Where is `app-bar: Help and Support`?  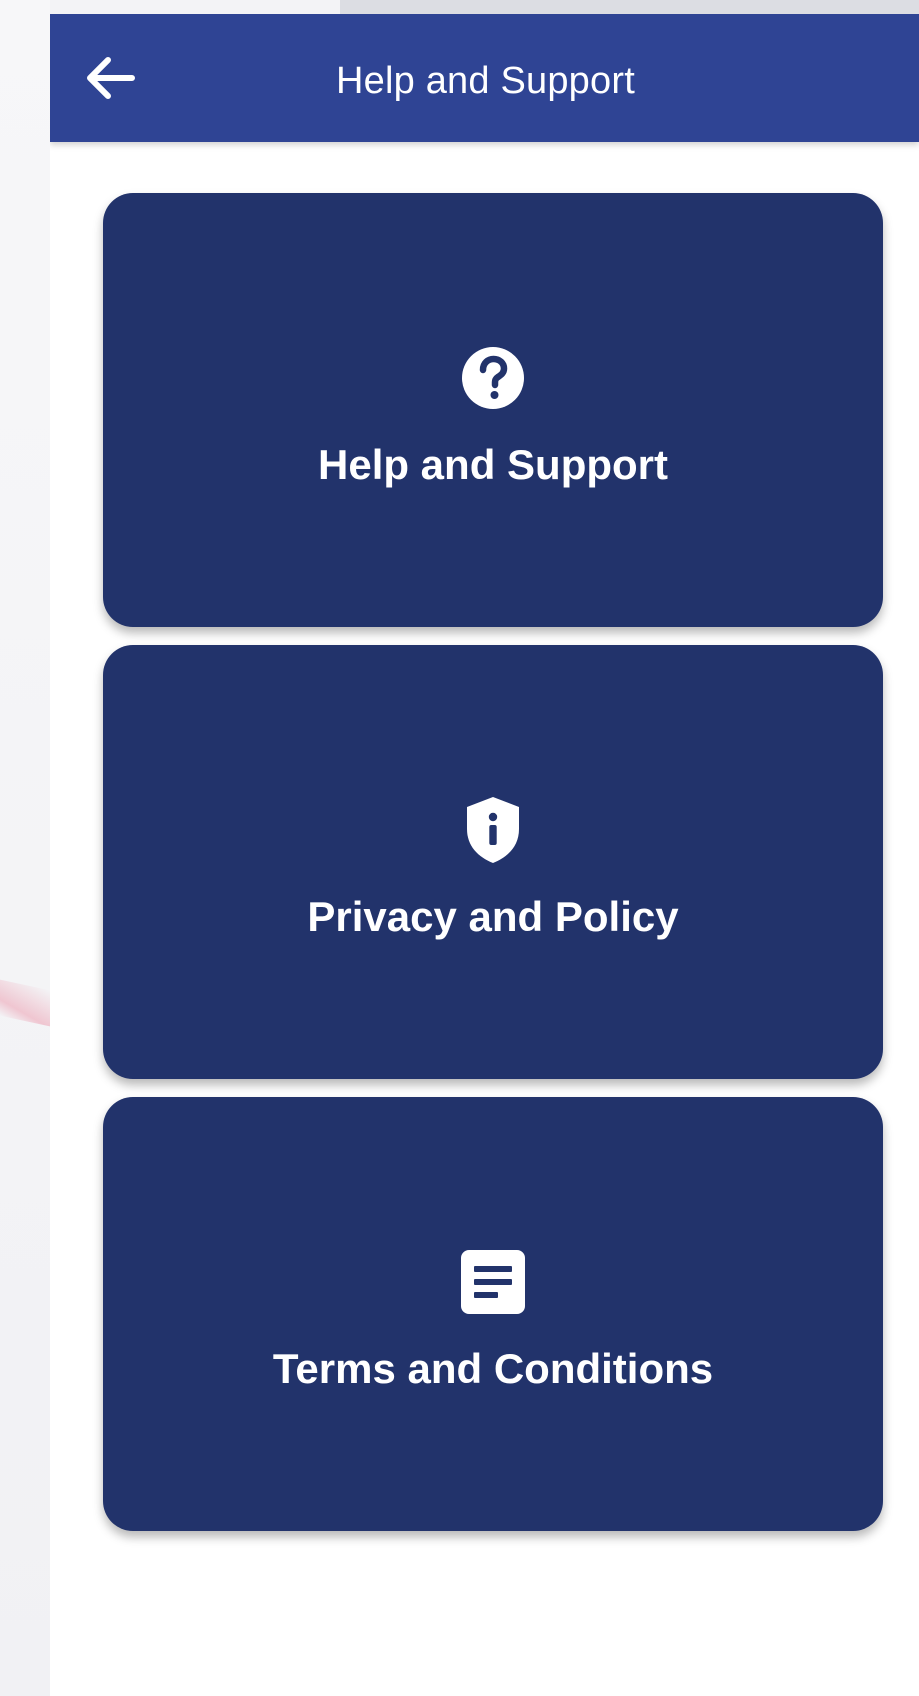
app-bar: Help and Support is located at coordinates (484, 78).